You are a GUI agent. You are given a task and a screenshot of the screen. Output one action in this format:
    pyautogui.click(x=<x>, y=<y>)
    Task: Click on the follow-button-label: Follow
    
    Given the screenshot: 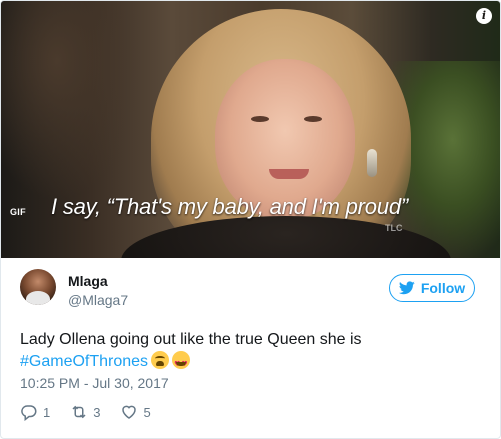 What is the action you would take?
    pyautogui.click(x=443, y=288)
    